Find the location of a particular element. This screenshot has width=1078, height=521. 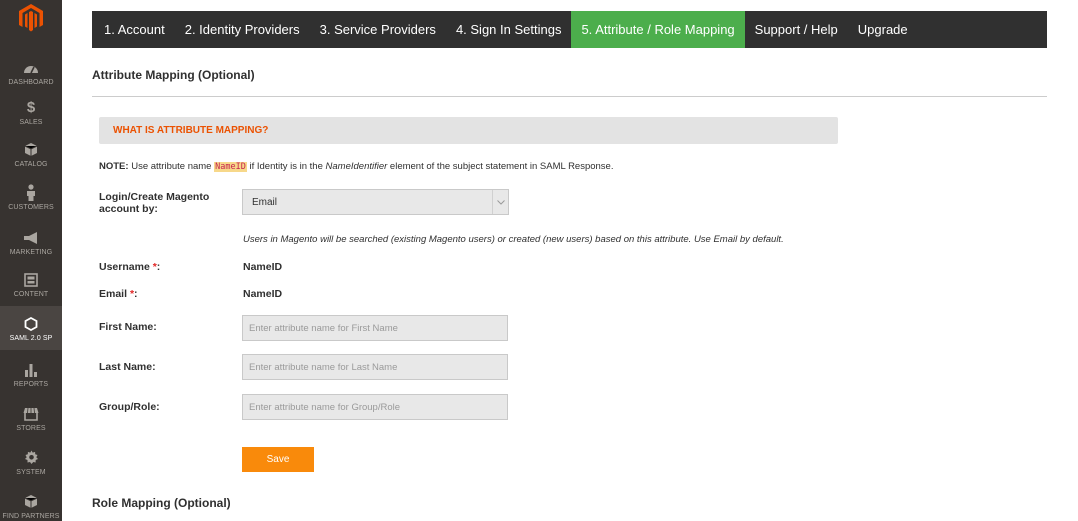

last-name-label: Last Name: is located at coordinates (127, 367).